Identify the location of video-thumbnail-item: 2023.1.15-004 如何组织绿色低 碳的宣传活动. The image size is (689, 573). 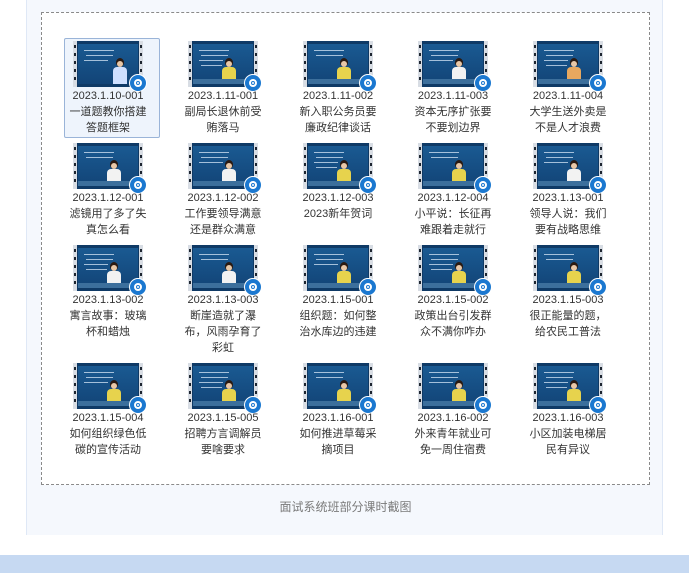
(108, 407).